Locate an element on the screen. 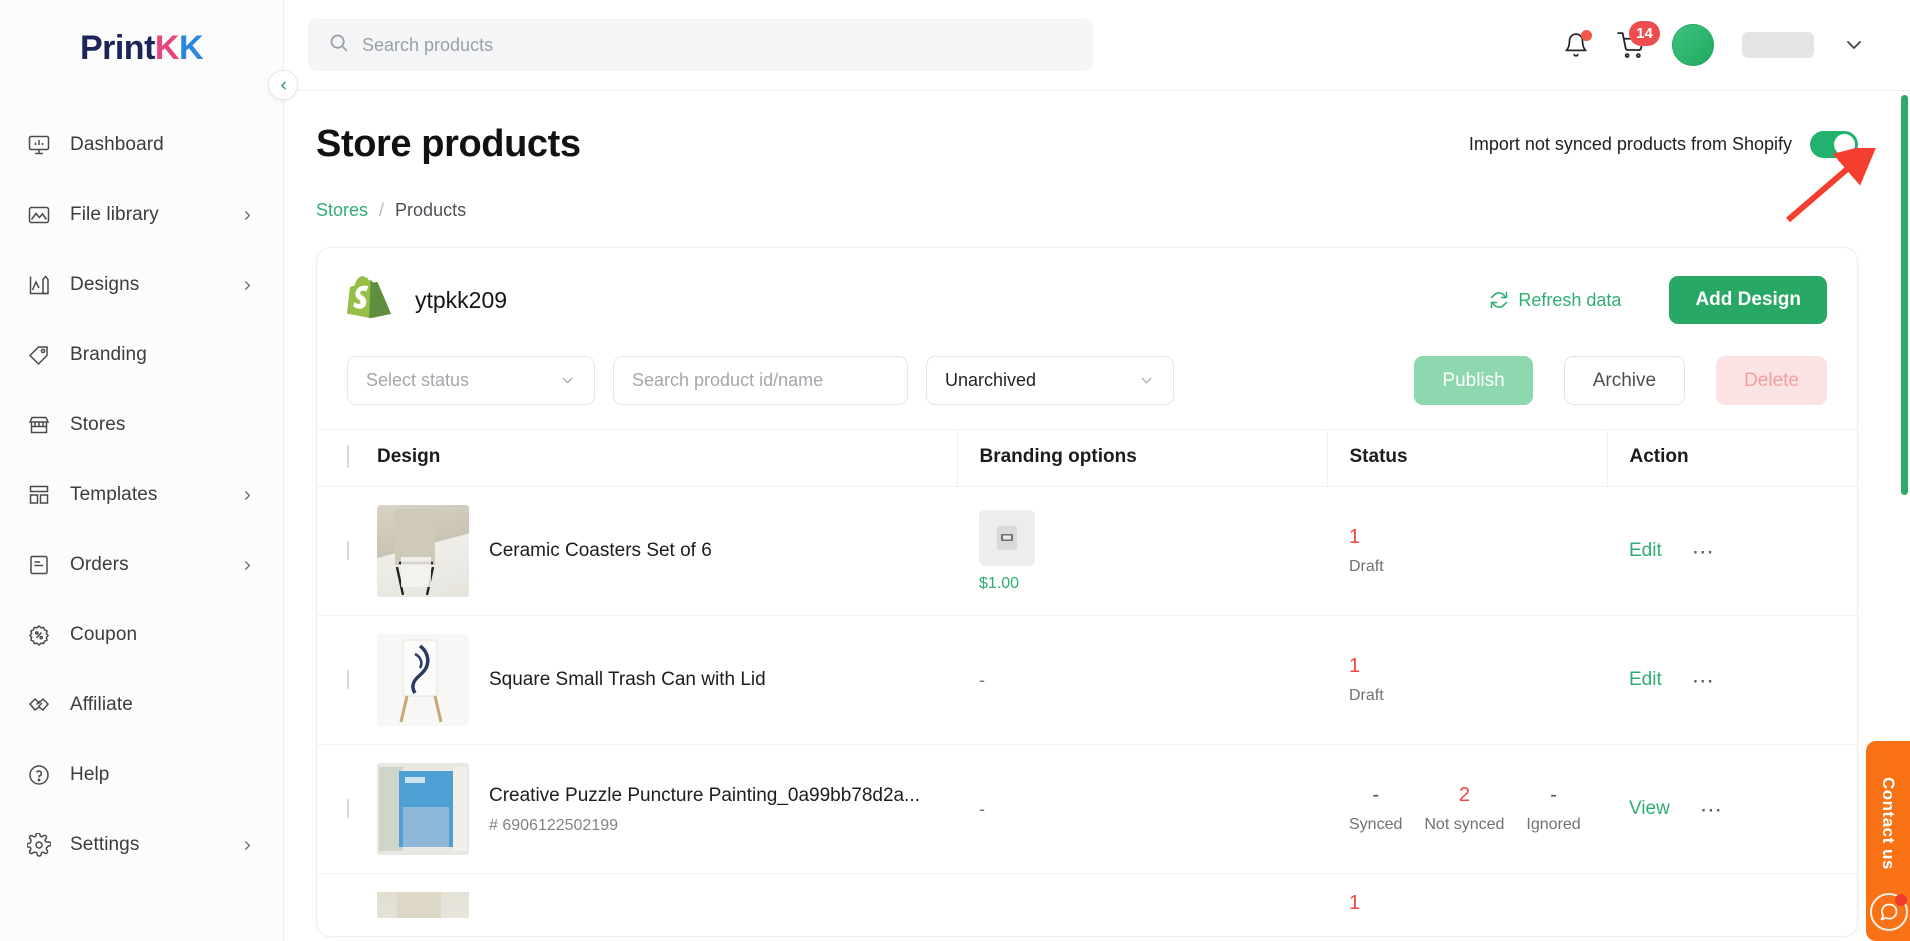 This screenshot has height=941, width=1910. avatar is located at coordinates (1693, 45).